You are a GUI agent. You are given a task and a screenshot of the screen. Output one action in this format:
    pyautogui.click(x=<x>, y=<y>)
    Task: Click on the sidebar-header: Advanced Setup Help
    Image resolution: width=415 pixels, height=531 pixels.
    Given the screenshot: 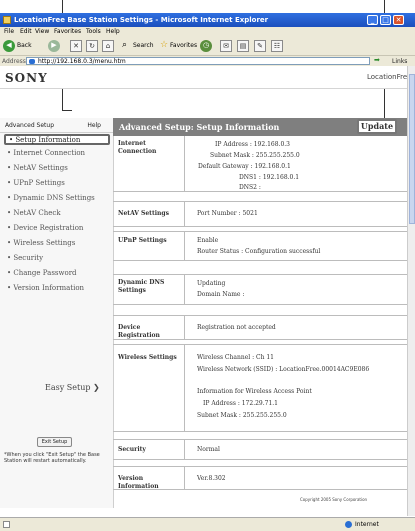 What is the action you would take?
    pyautogui.click(x=56, y=125)
    